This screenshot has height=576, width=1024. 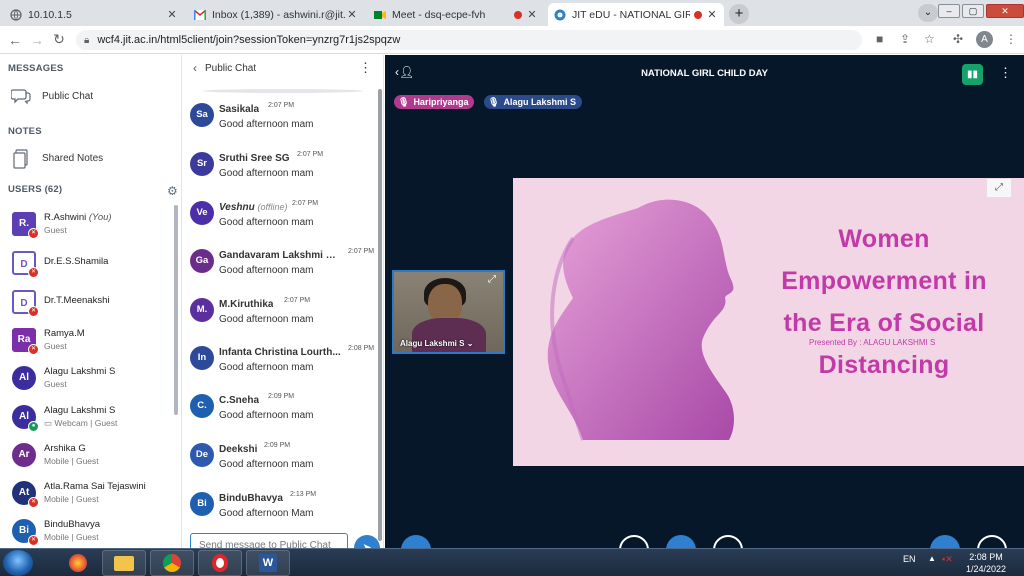 What do you see at coordinates (77, 300) in the screenshot?
I see `user-name: Dr.T.Meenakshi` at bounding box center [77, 300].